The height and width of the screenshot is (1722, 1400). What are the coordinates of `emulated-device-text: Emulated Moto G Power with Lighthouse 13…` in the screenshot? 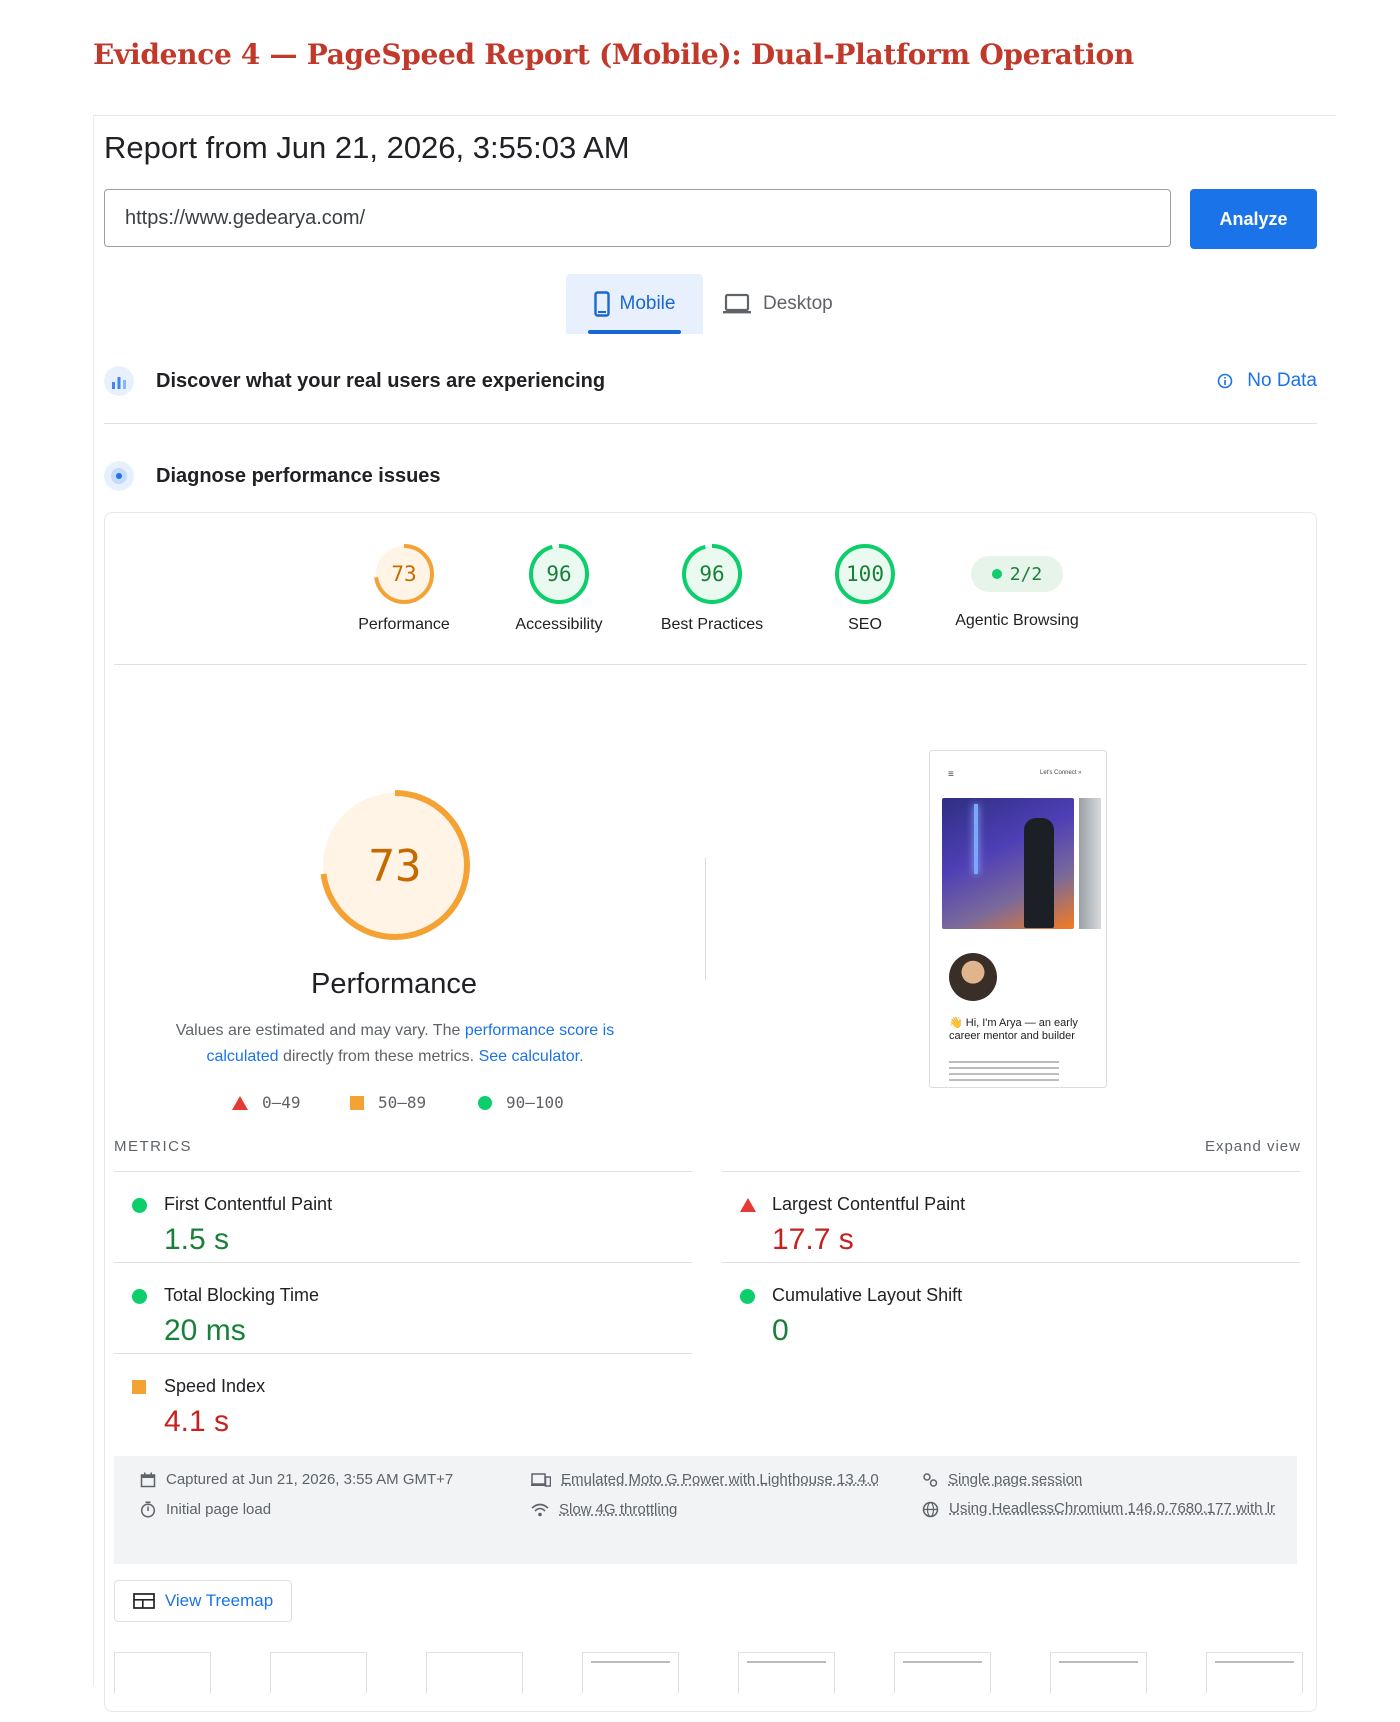 It's located at (720, 1479).